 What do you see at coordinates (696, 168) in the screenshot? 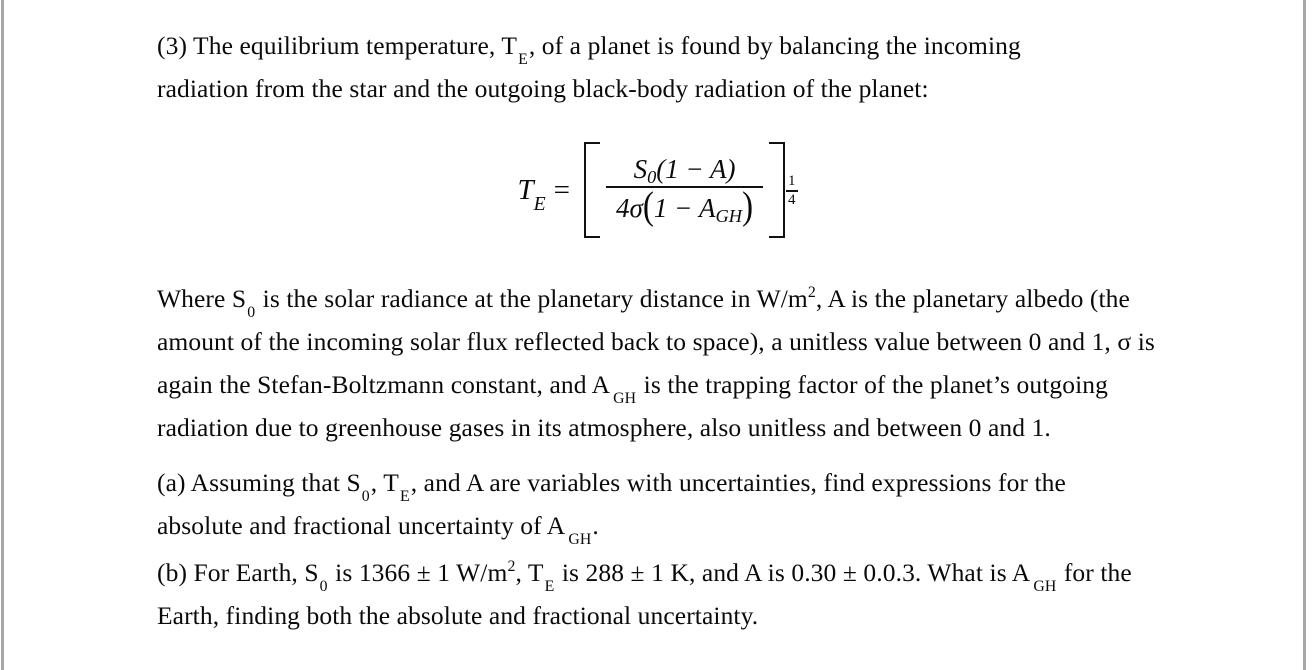
I see `numerator-rest: (1 − A)` at bounding box center [696, 168].